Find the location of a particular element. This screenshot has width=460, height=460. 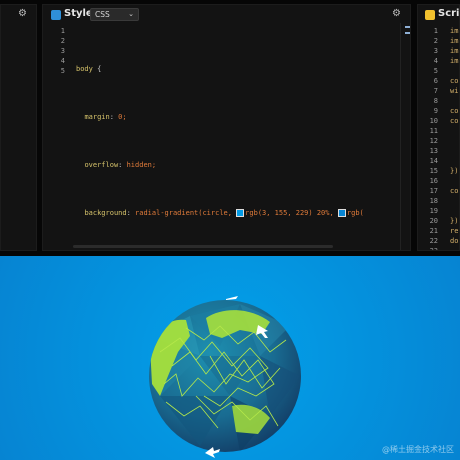

css-selector: body is located at coordinates (84, 69).